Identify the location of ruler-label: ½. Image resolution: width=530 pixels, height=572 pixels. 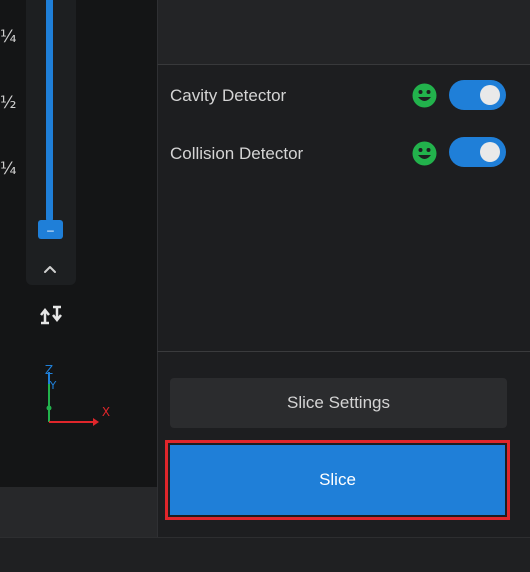
(8, 103).